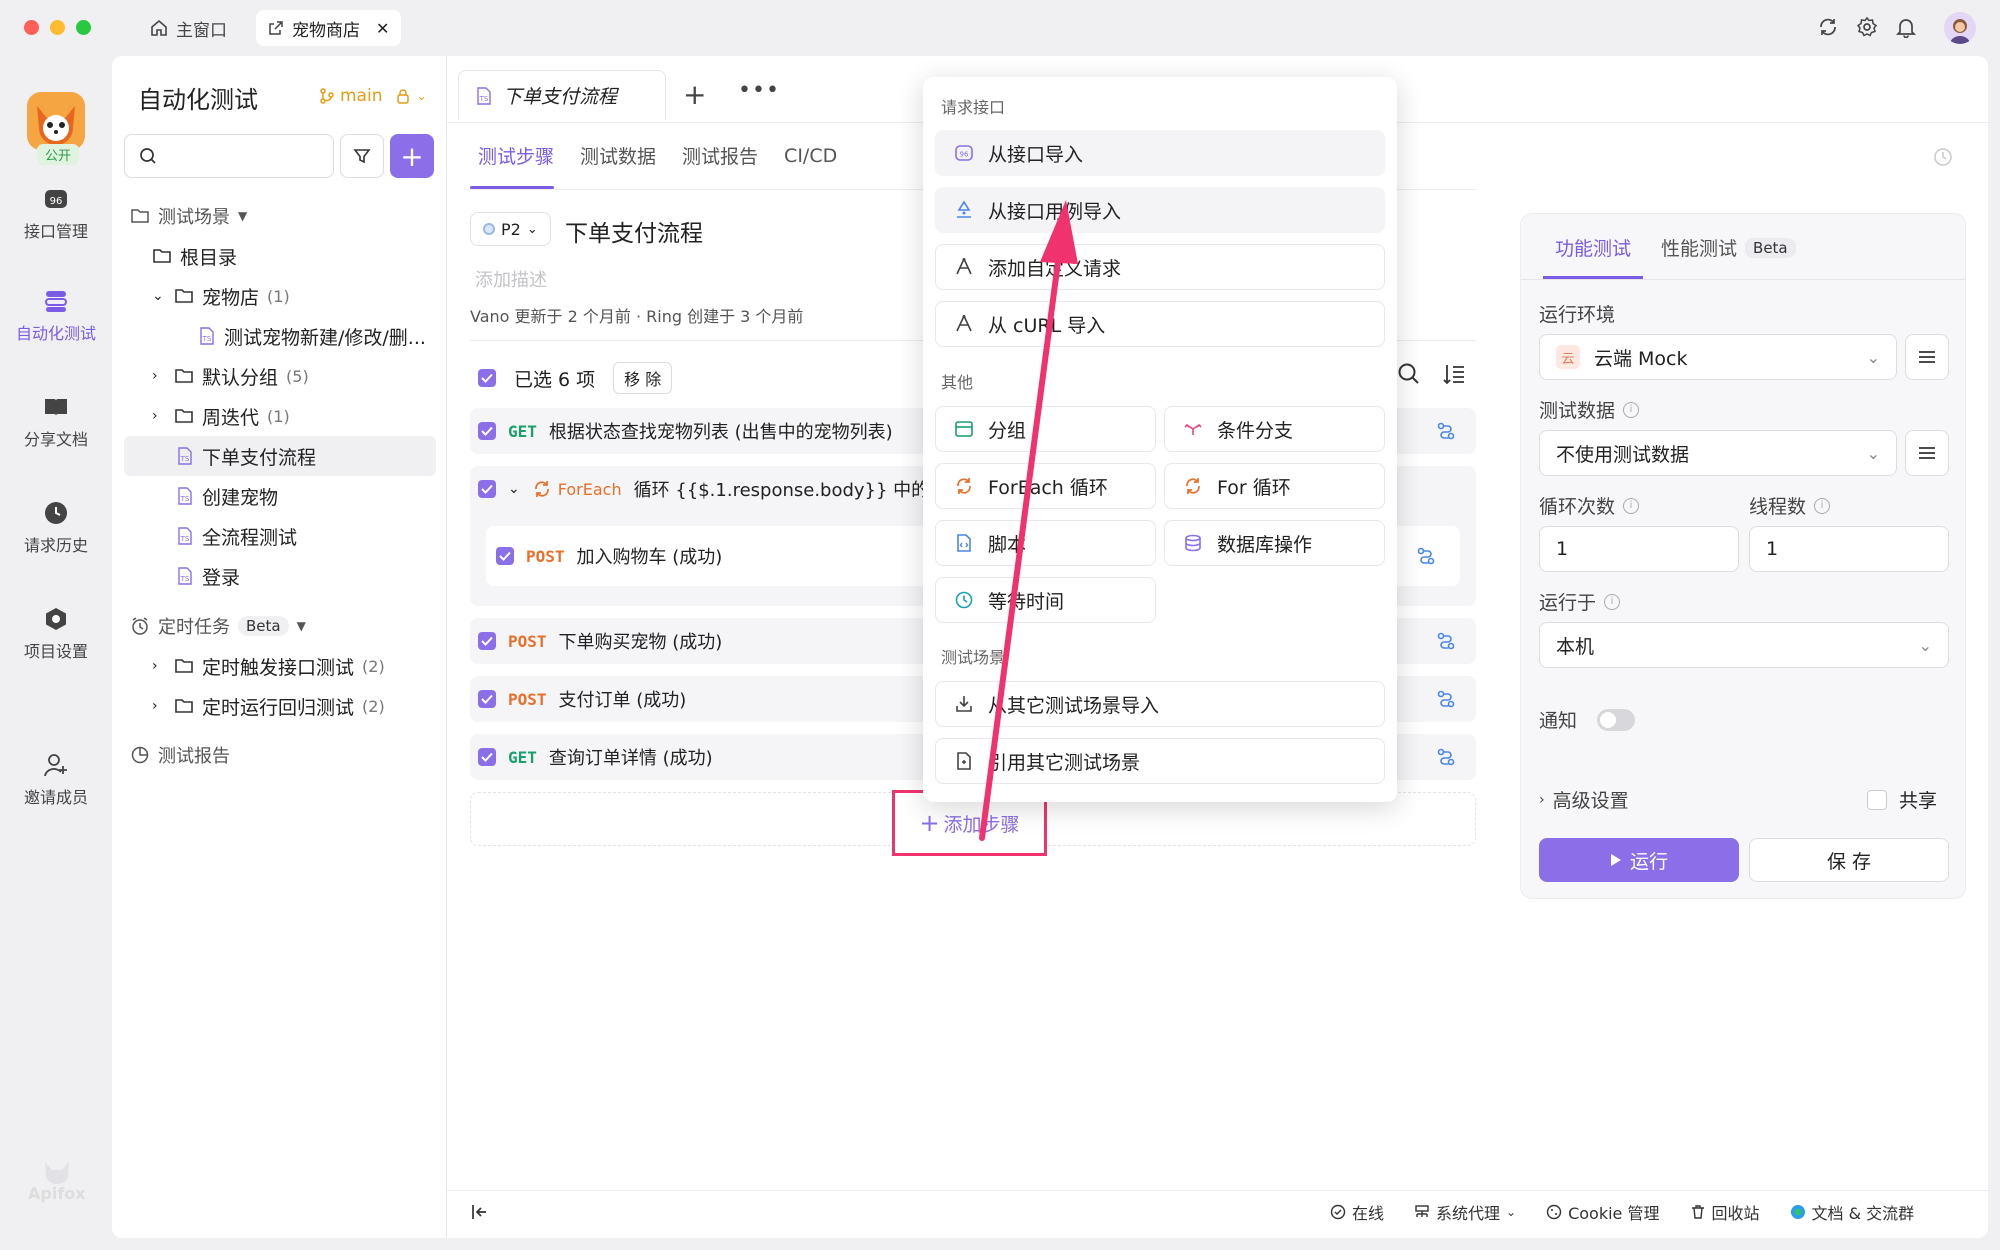 The image size is (2000, 1250). Describe the element at coordinates (1867, 27) in the screenshot. I see `settings-gear-icon` at that location.